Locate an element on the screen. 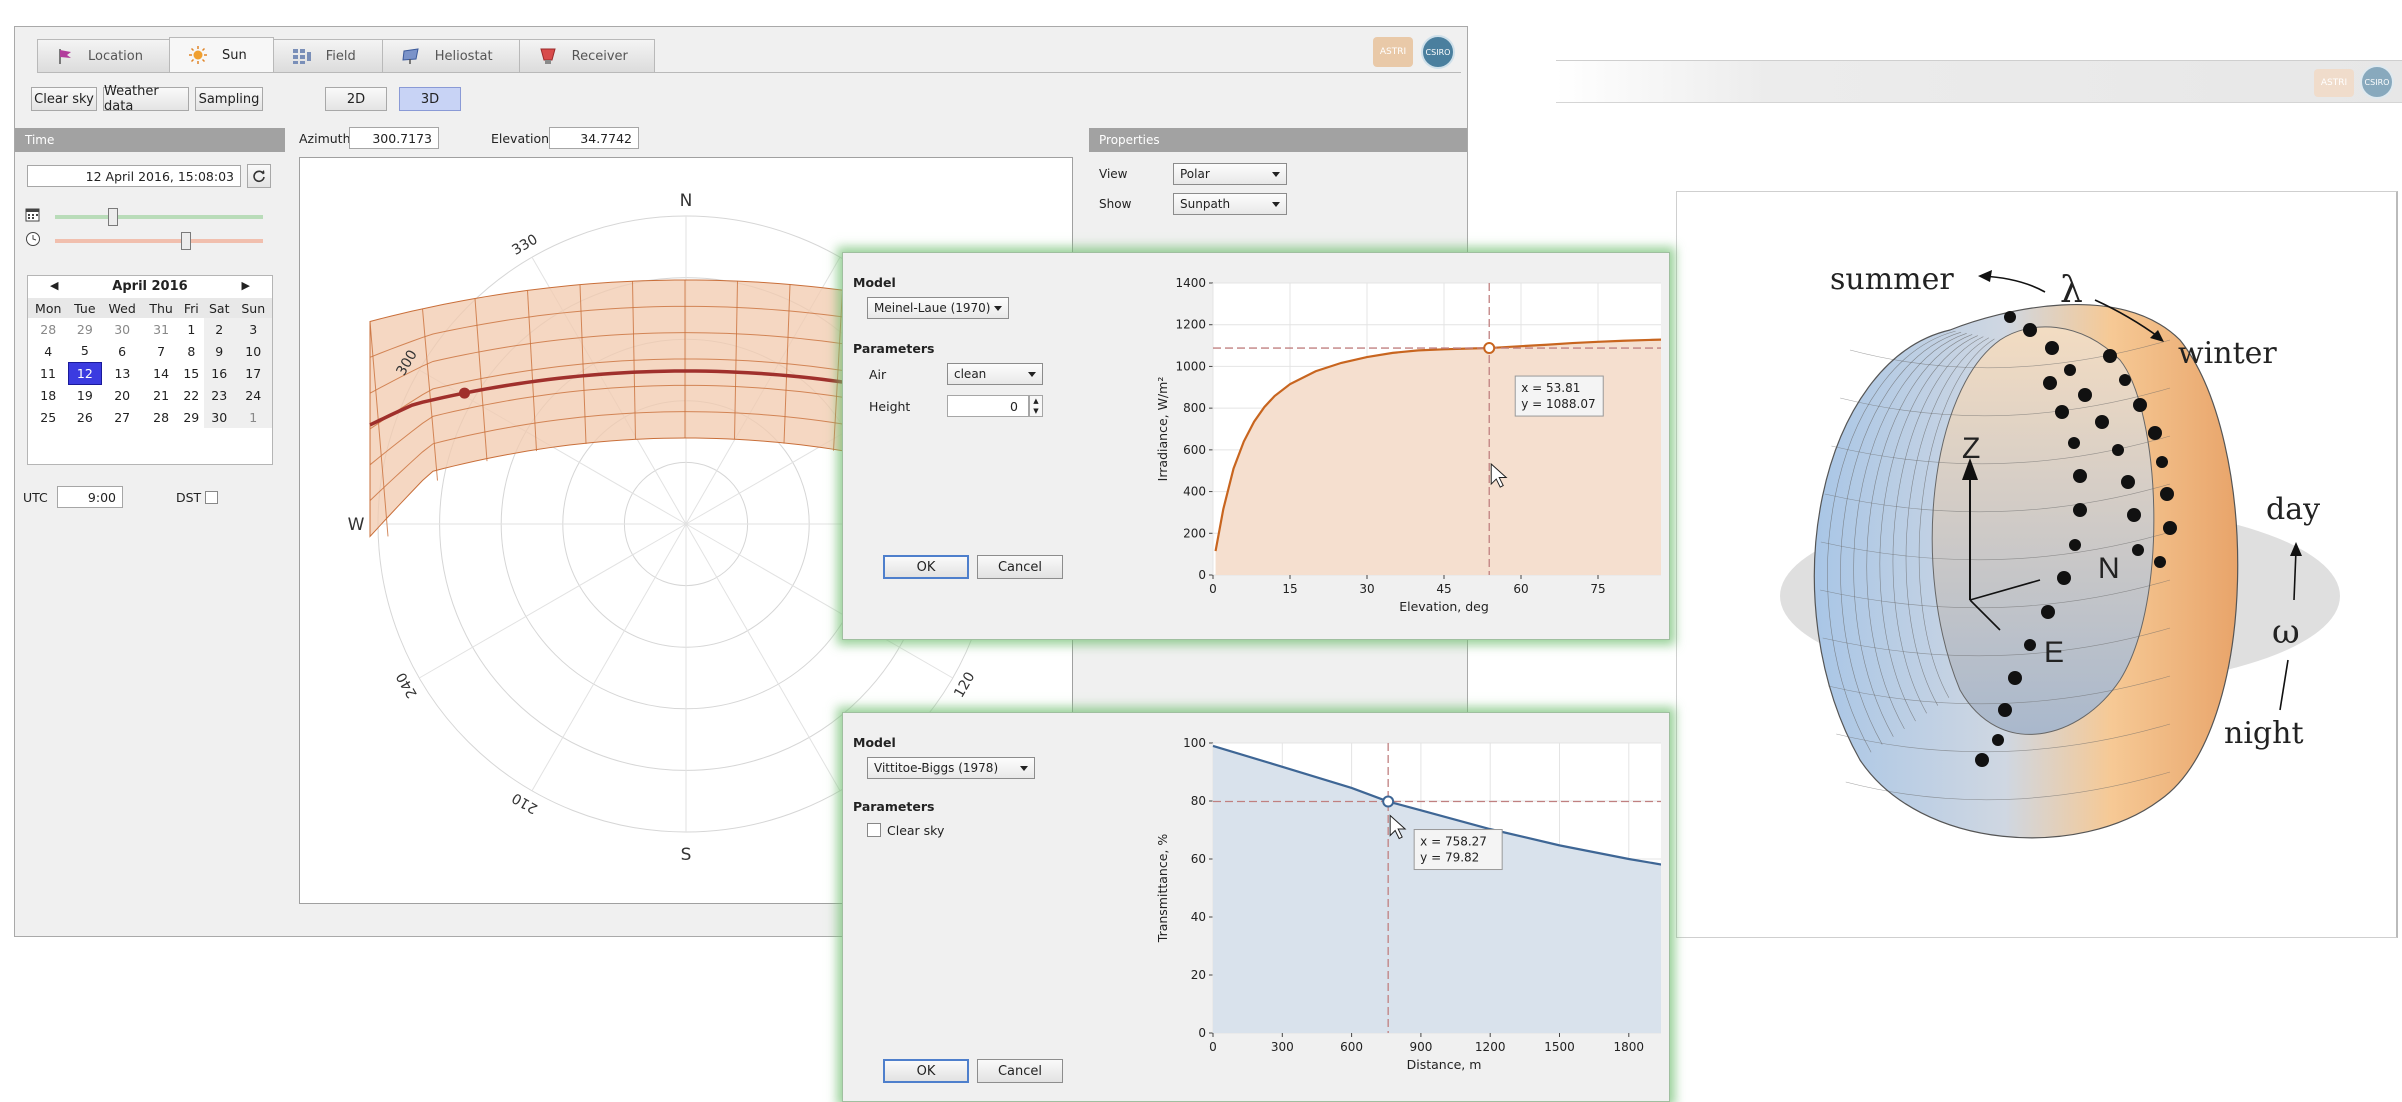  calendar-day: 26 is located at coordinates (84, 417).